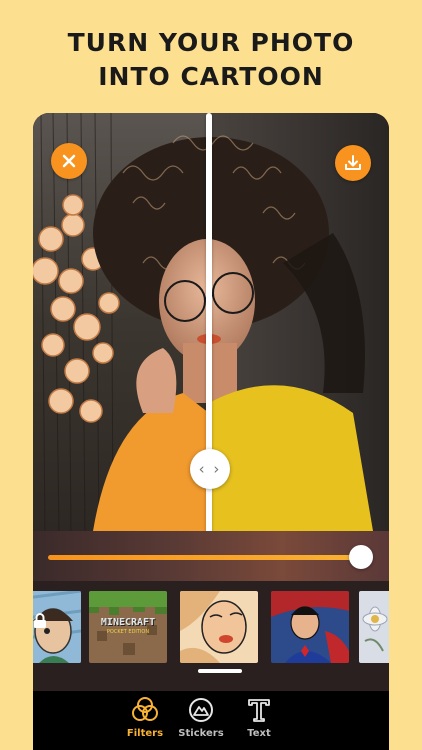 The height and width of the screenshot is (750, 422). I want to click on intensity-slider-track, so click(204, 557).